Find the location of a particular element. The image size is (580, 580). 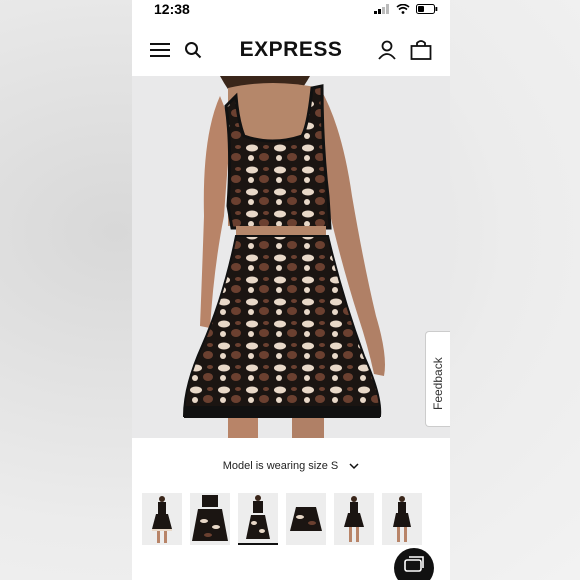

chevron-down-icon is located at coordinates (354, 466).